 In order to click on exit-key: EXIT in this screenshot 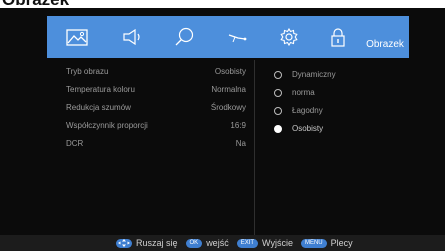, I will do `click(247, 243)`.